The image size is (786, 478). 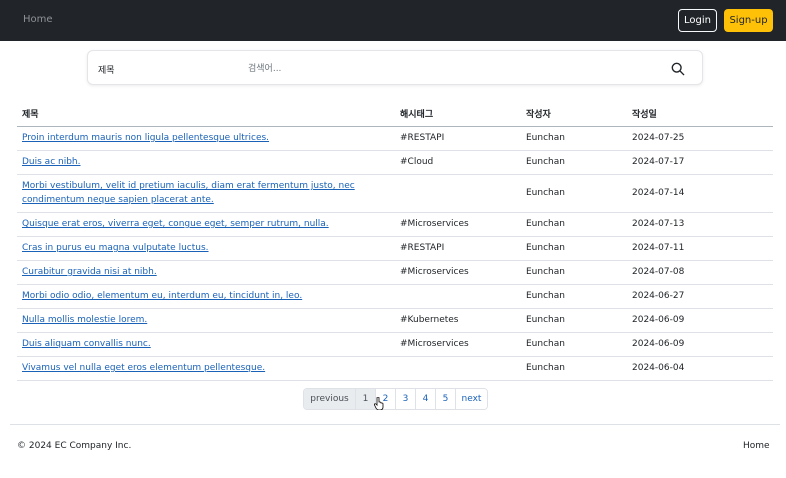 I want to click on table-header-row: 제목 해시태그 작성자 작성일, so click(x=395, y=114).